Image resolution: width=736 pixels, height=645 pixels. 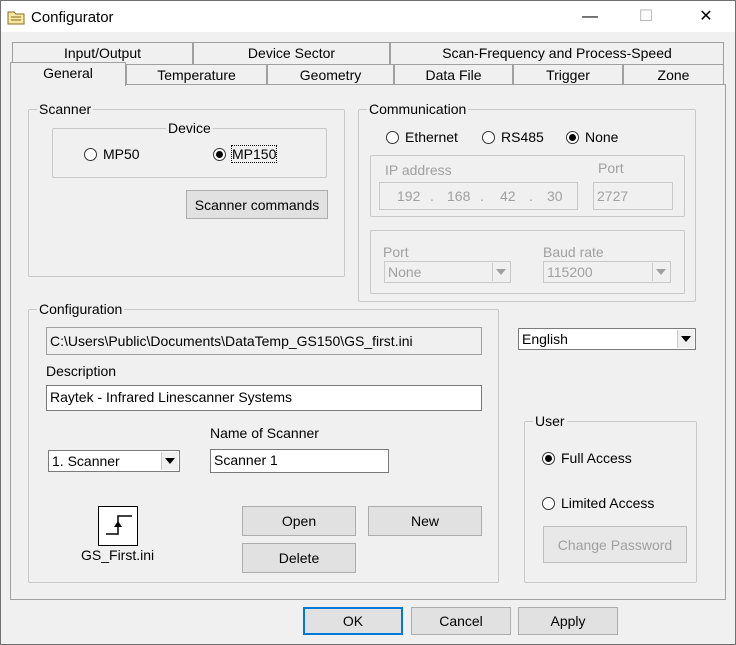 I want to click on maximize-button: ☐, so click(x=646, y=17).